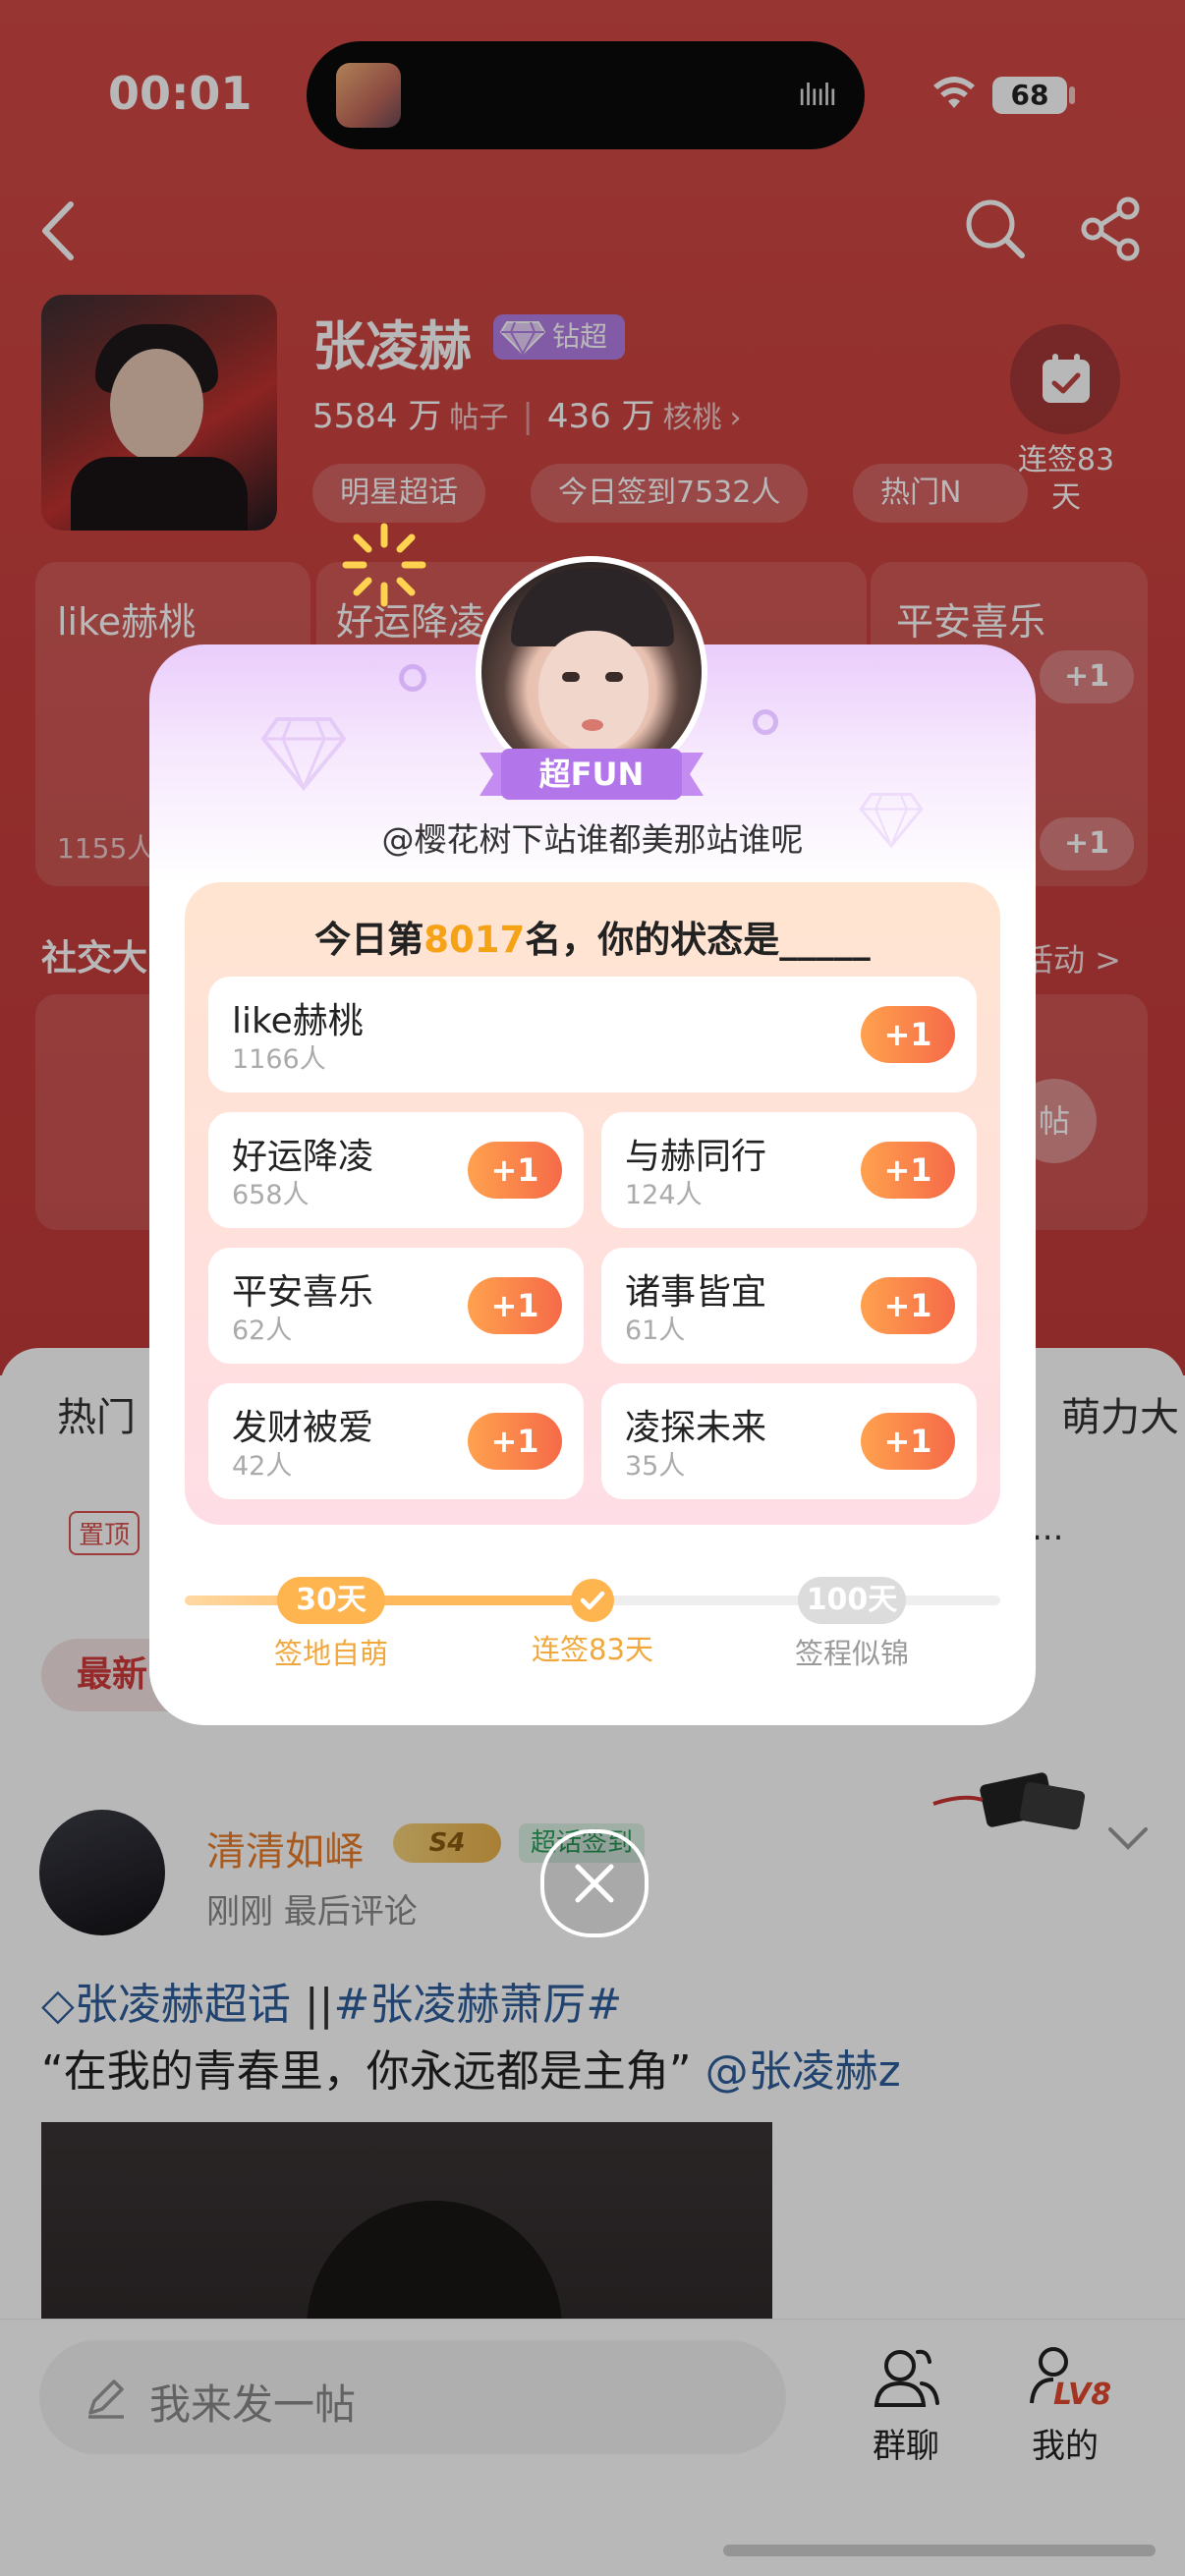 This screenshot has height=2576, width=1185. What do you see at coordinates (789, 1441) in the screenshot?
I see `status-option-future: 凌探未来 35人 +1` at bounding box center [789, 1441].